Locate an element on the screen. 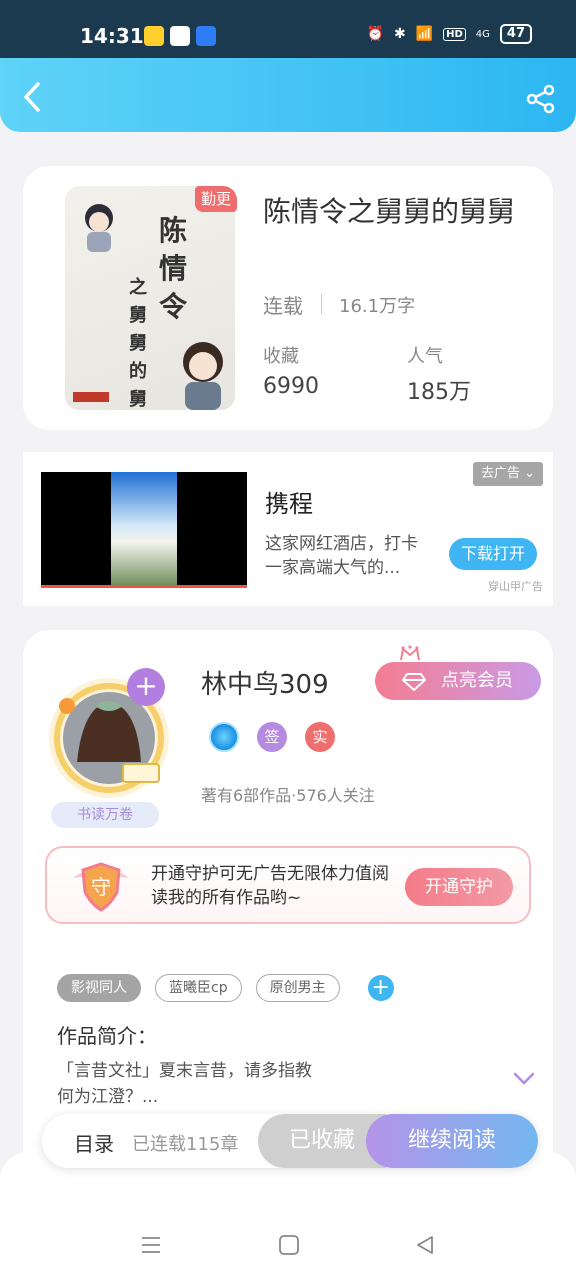 This screenshot has height=1280, width=576. avatar is located at coordinates (117, 736).